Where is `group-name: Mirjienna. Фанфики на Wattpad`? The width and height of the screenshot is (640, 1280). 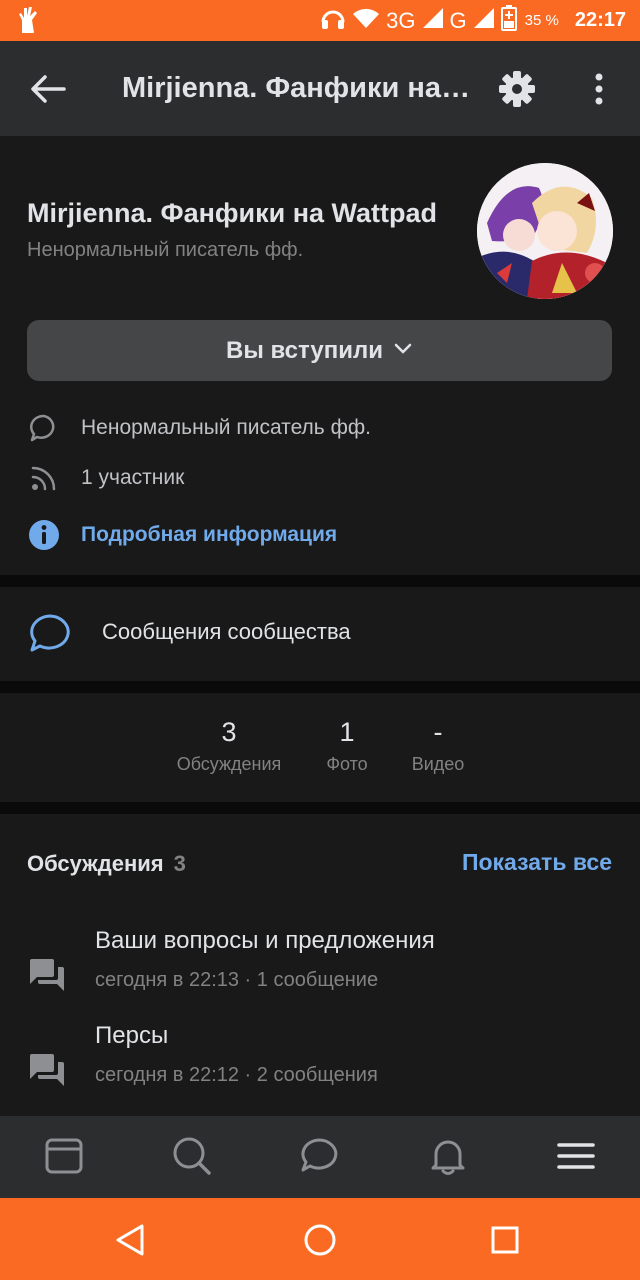 group-name: Mirjienna. Фанфики на Wattpad is located at coordinates (232, 213).